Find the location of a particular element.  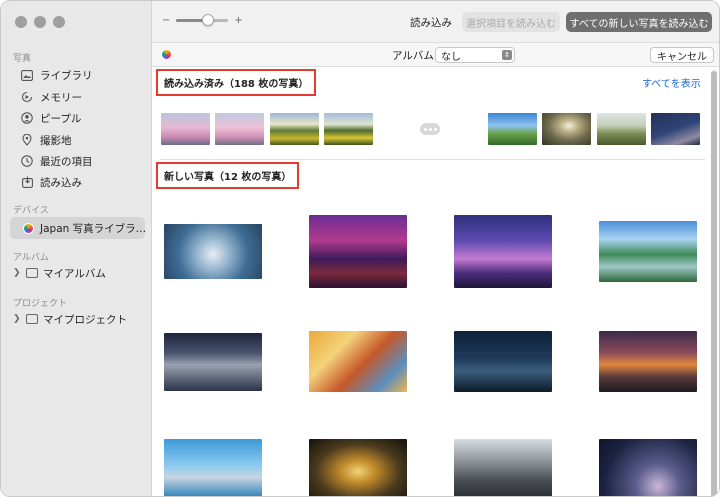

sidebar-item-label: 撮影地 is located at coordinates (56, 140).